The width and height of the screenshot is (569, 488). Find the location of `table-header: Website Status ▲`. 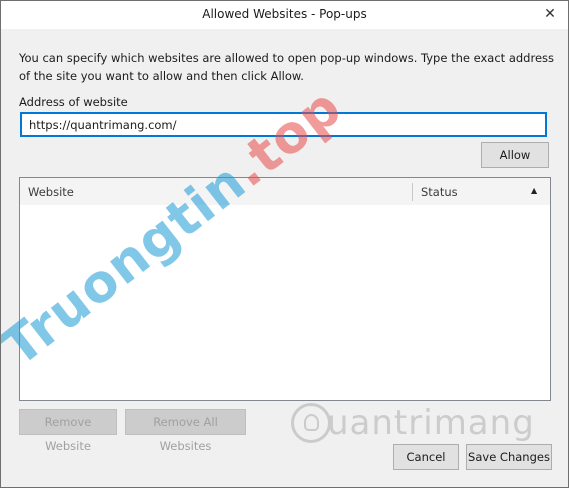

table-header: Website Status ▲ is located at coordinates (285, 191).